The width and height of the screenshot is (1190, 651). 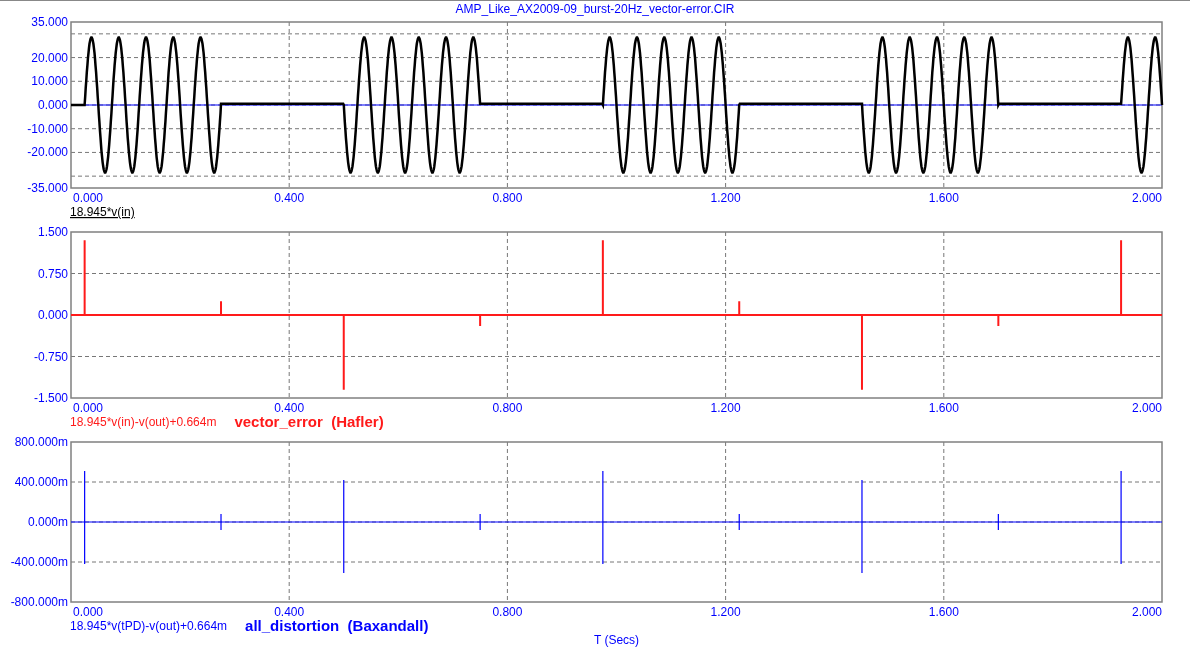 I want to click on y-axis-label: 0.750, so click(x=52, y=273).